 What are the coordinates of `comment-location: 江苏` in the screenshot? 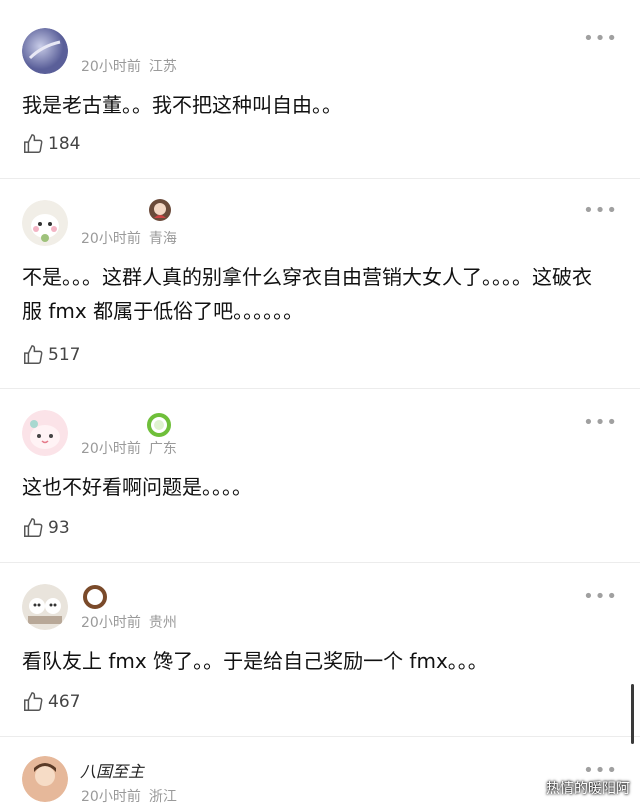 It's located at (162, 67).